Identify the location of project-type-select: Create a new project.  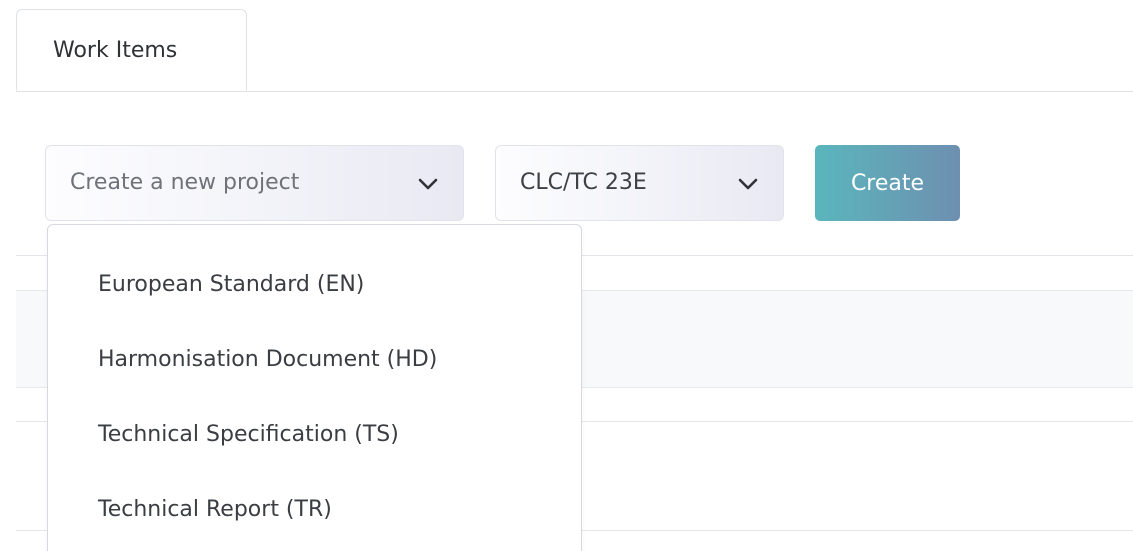
(254, 183).